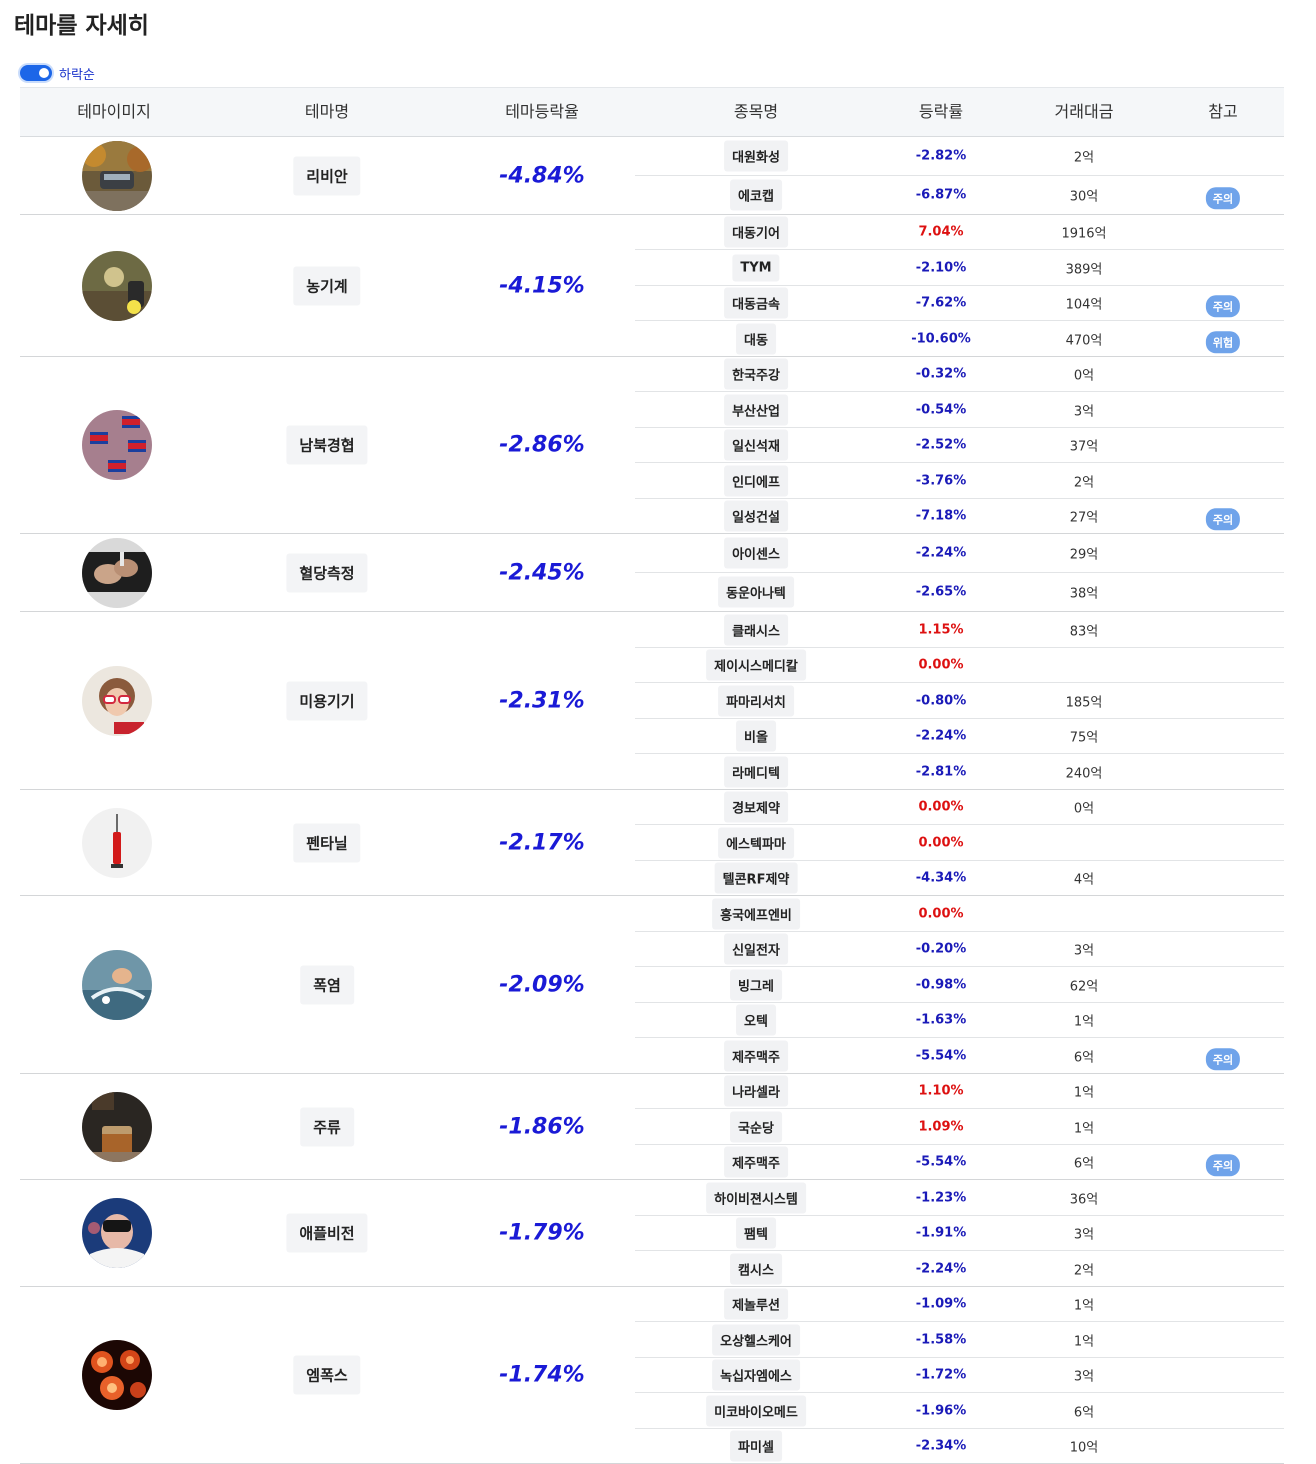 The width and height of the screenshot is (1316, 1464). Describe the element at coordinates (756, 409) in the screenshot. I see `stock-name: 부산산업` at that location.